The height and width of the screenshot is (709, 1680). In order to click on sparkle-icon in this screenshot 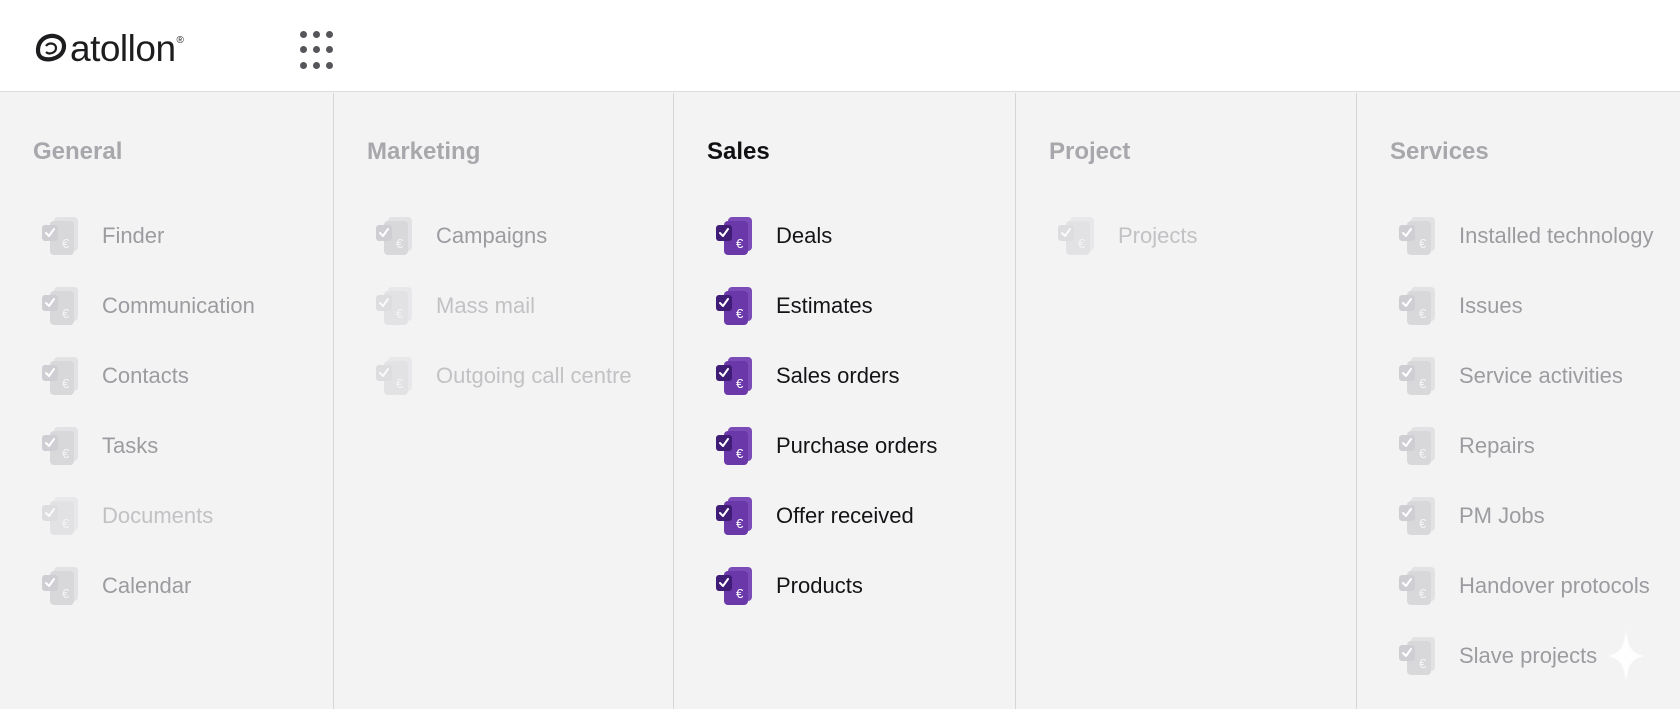, I will do `click(1626, 656)`.